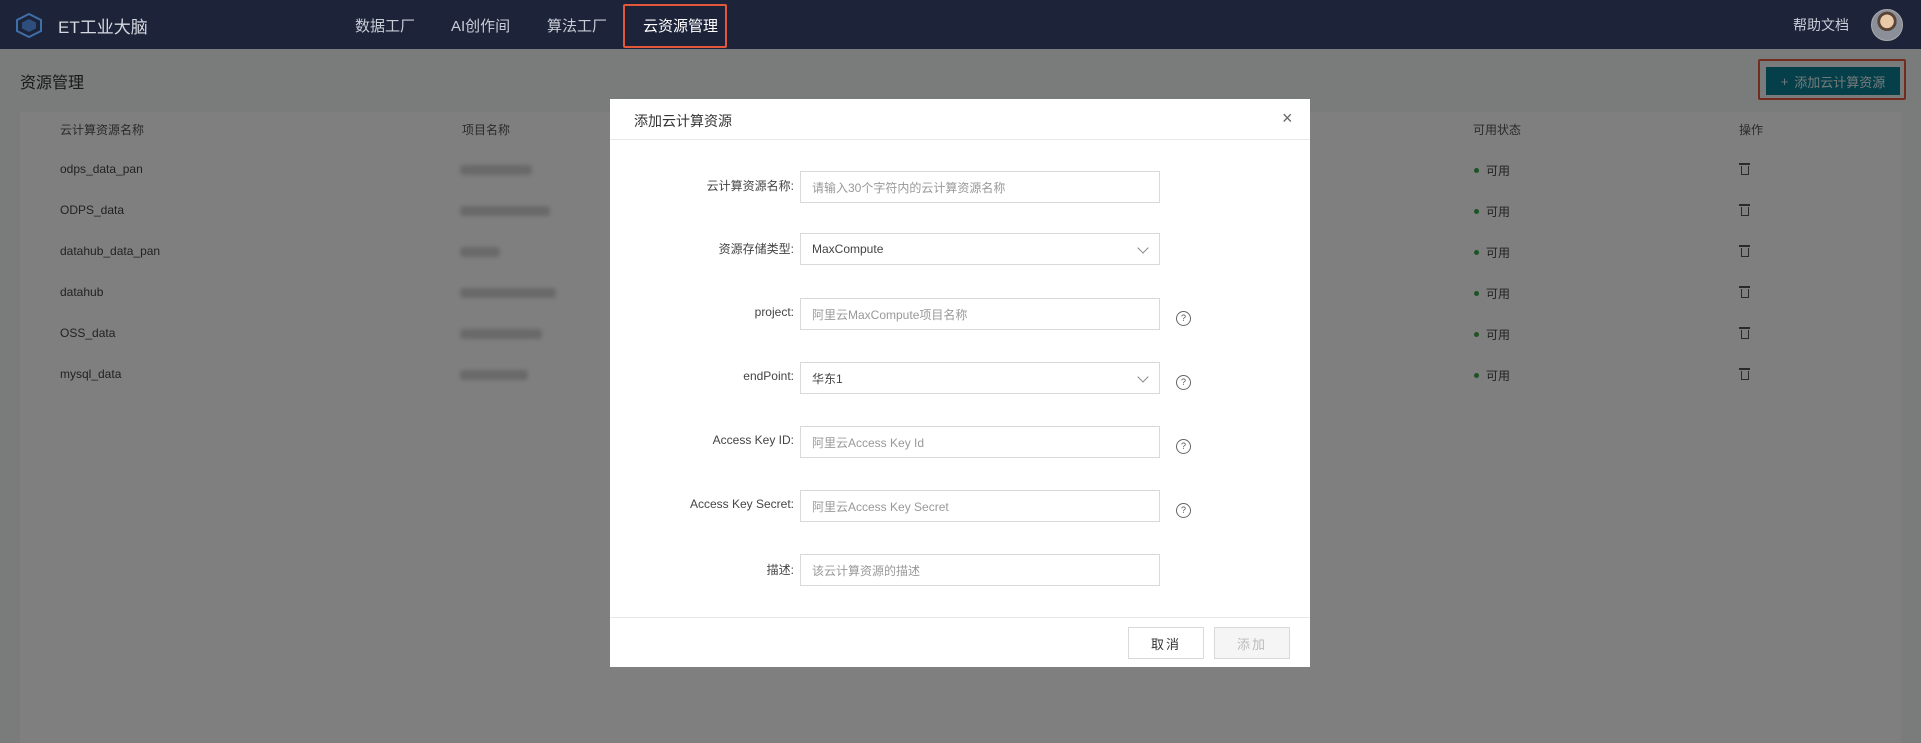 The height and width of the screenshot is (743, 1921). Describe the element at coordinates (980, 378) in the screenshot. I see `endpoint-select: 华东1` at that location.